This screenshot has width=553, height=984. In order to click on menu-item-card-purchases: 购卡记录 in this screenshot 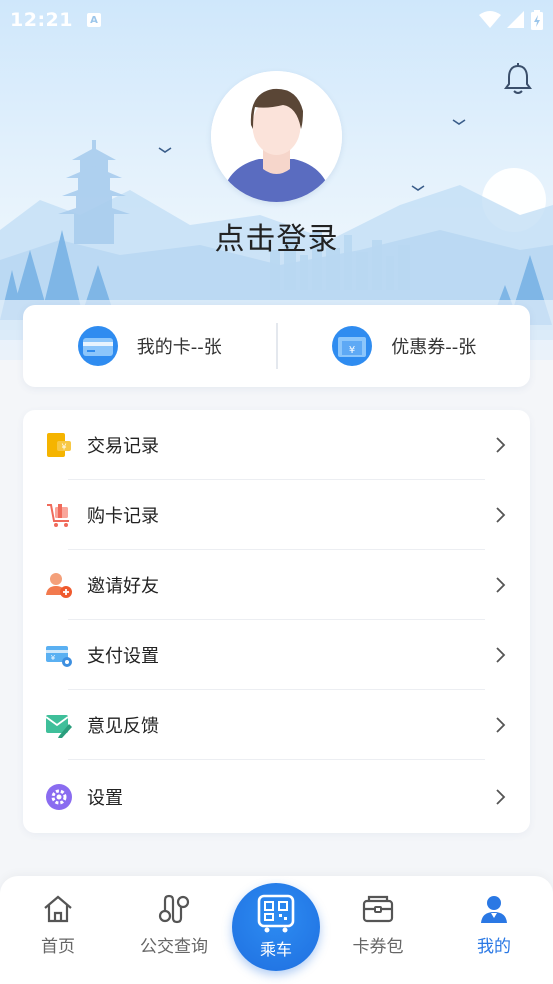, I will do `click(276, 515)`.